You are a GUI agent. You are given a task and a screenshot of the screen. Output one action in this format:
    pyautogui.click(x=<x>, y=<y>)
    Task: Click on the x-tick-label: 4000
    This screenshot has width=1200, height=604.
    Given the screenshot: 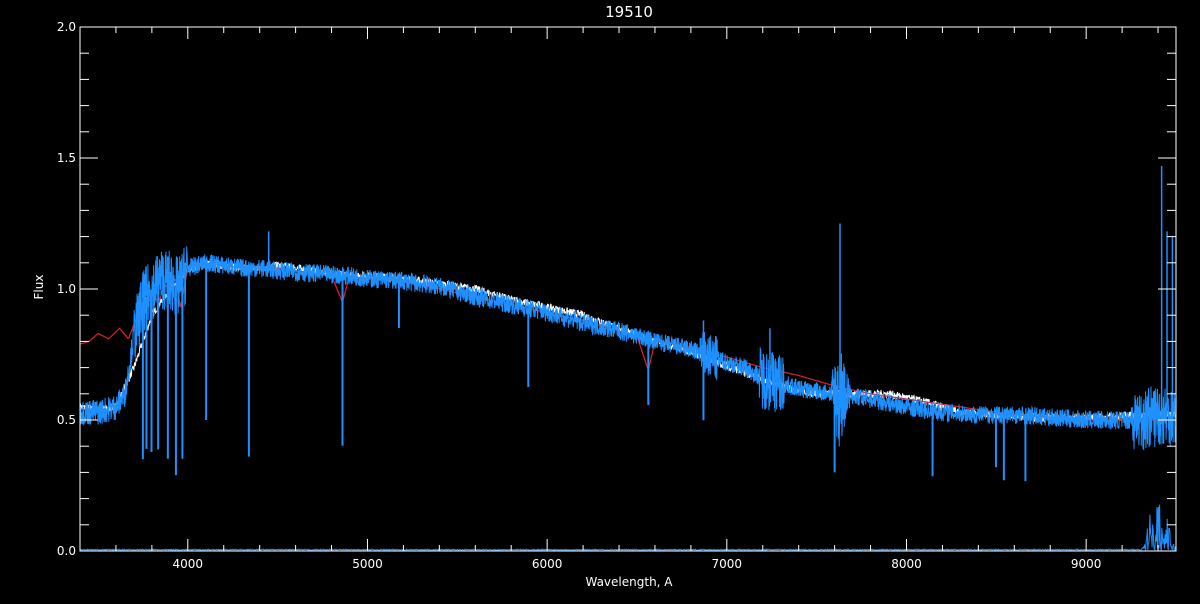 What is the action you would take?
    pyautogui.click(x=188, y=564)
    